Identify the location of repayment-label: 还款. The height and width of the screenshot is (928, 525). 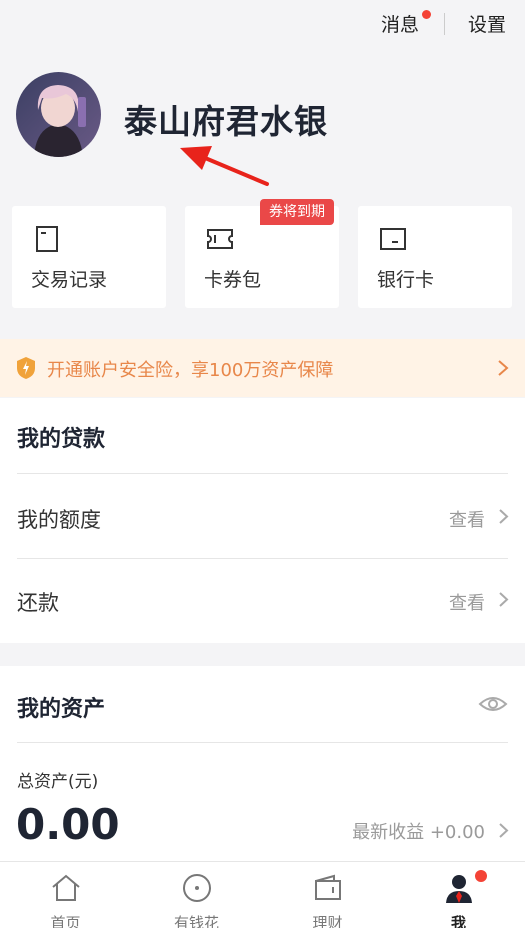
(38, 603).